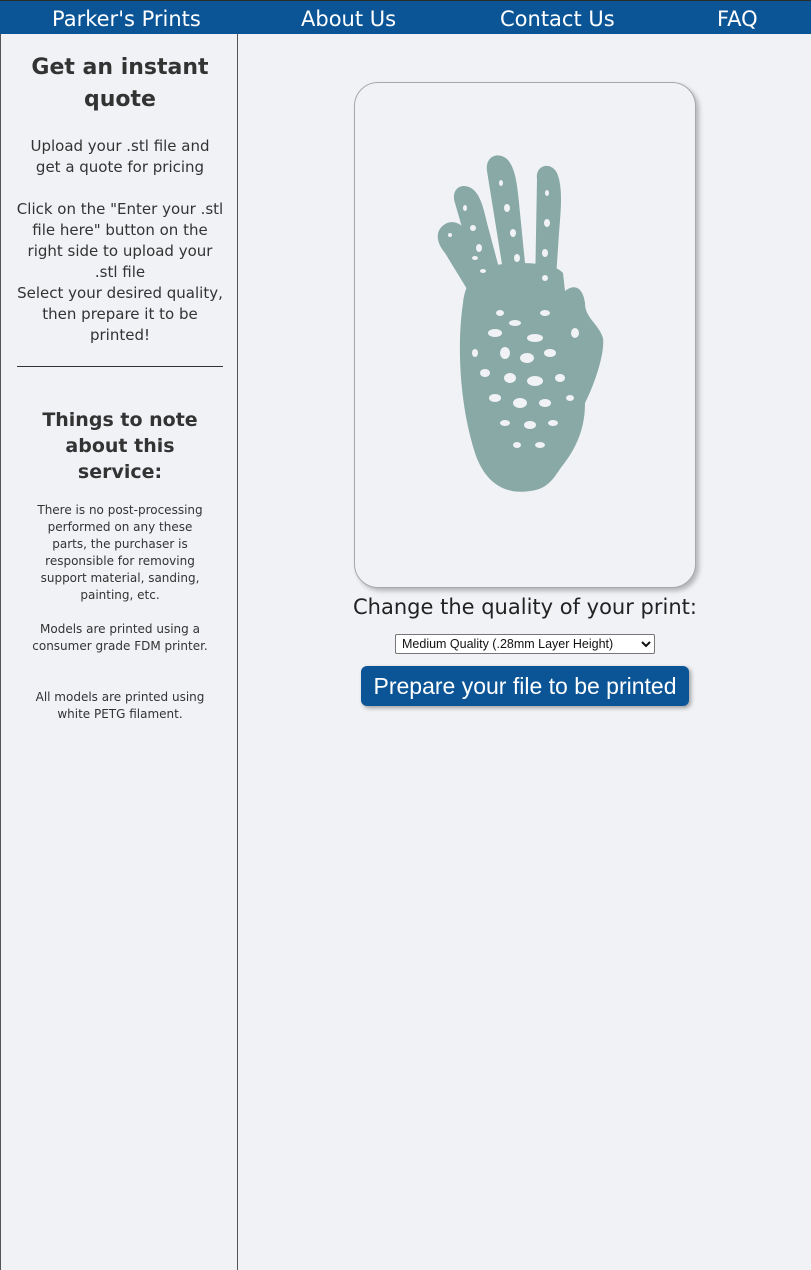 The height and width of the screenshot is (1270, 811). Describe the element at coordinates (348, 19) in the screenshot. I see `nav-about-us-link: About Us` at that location.